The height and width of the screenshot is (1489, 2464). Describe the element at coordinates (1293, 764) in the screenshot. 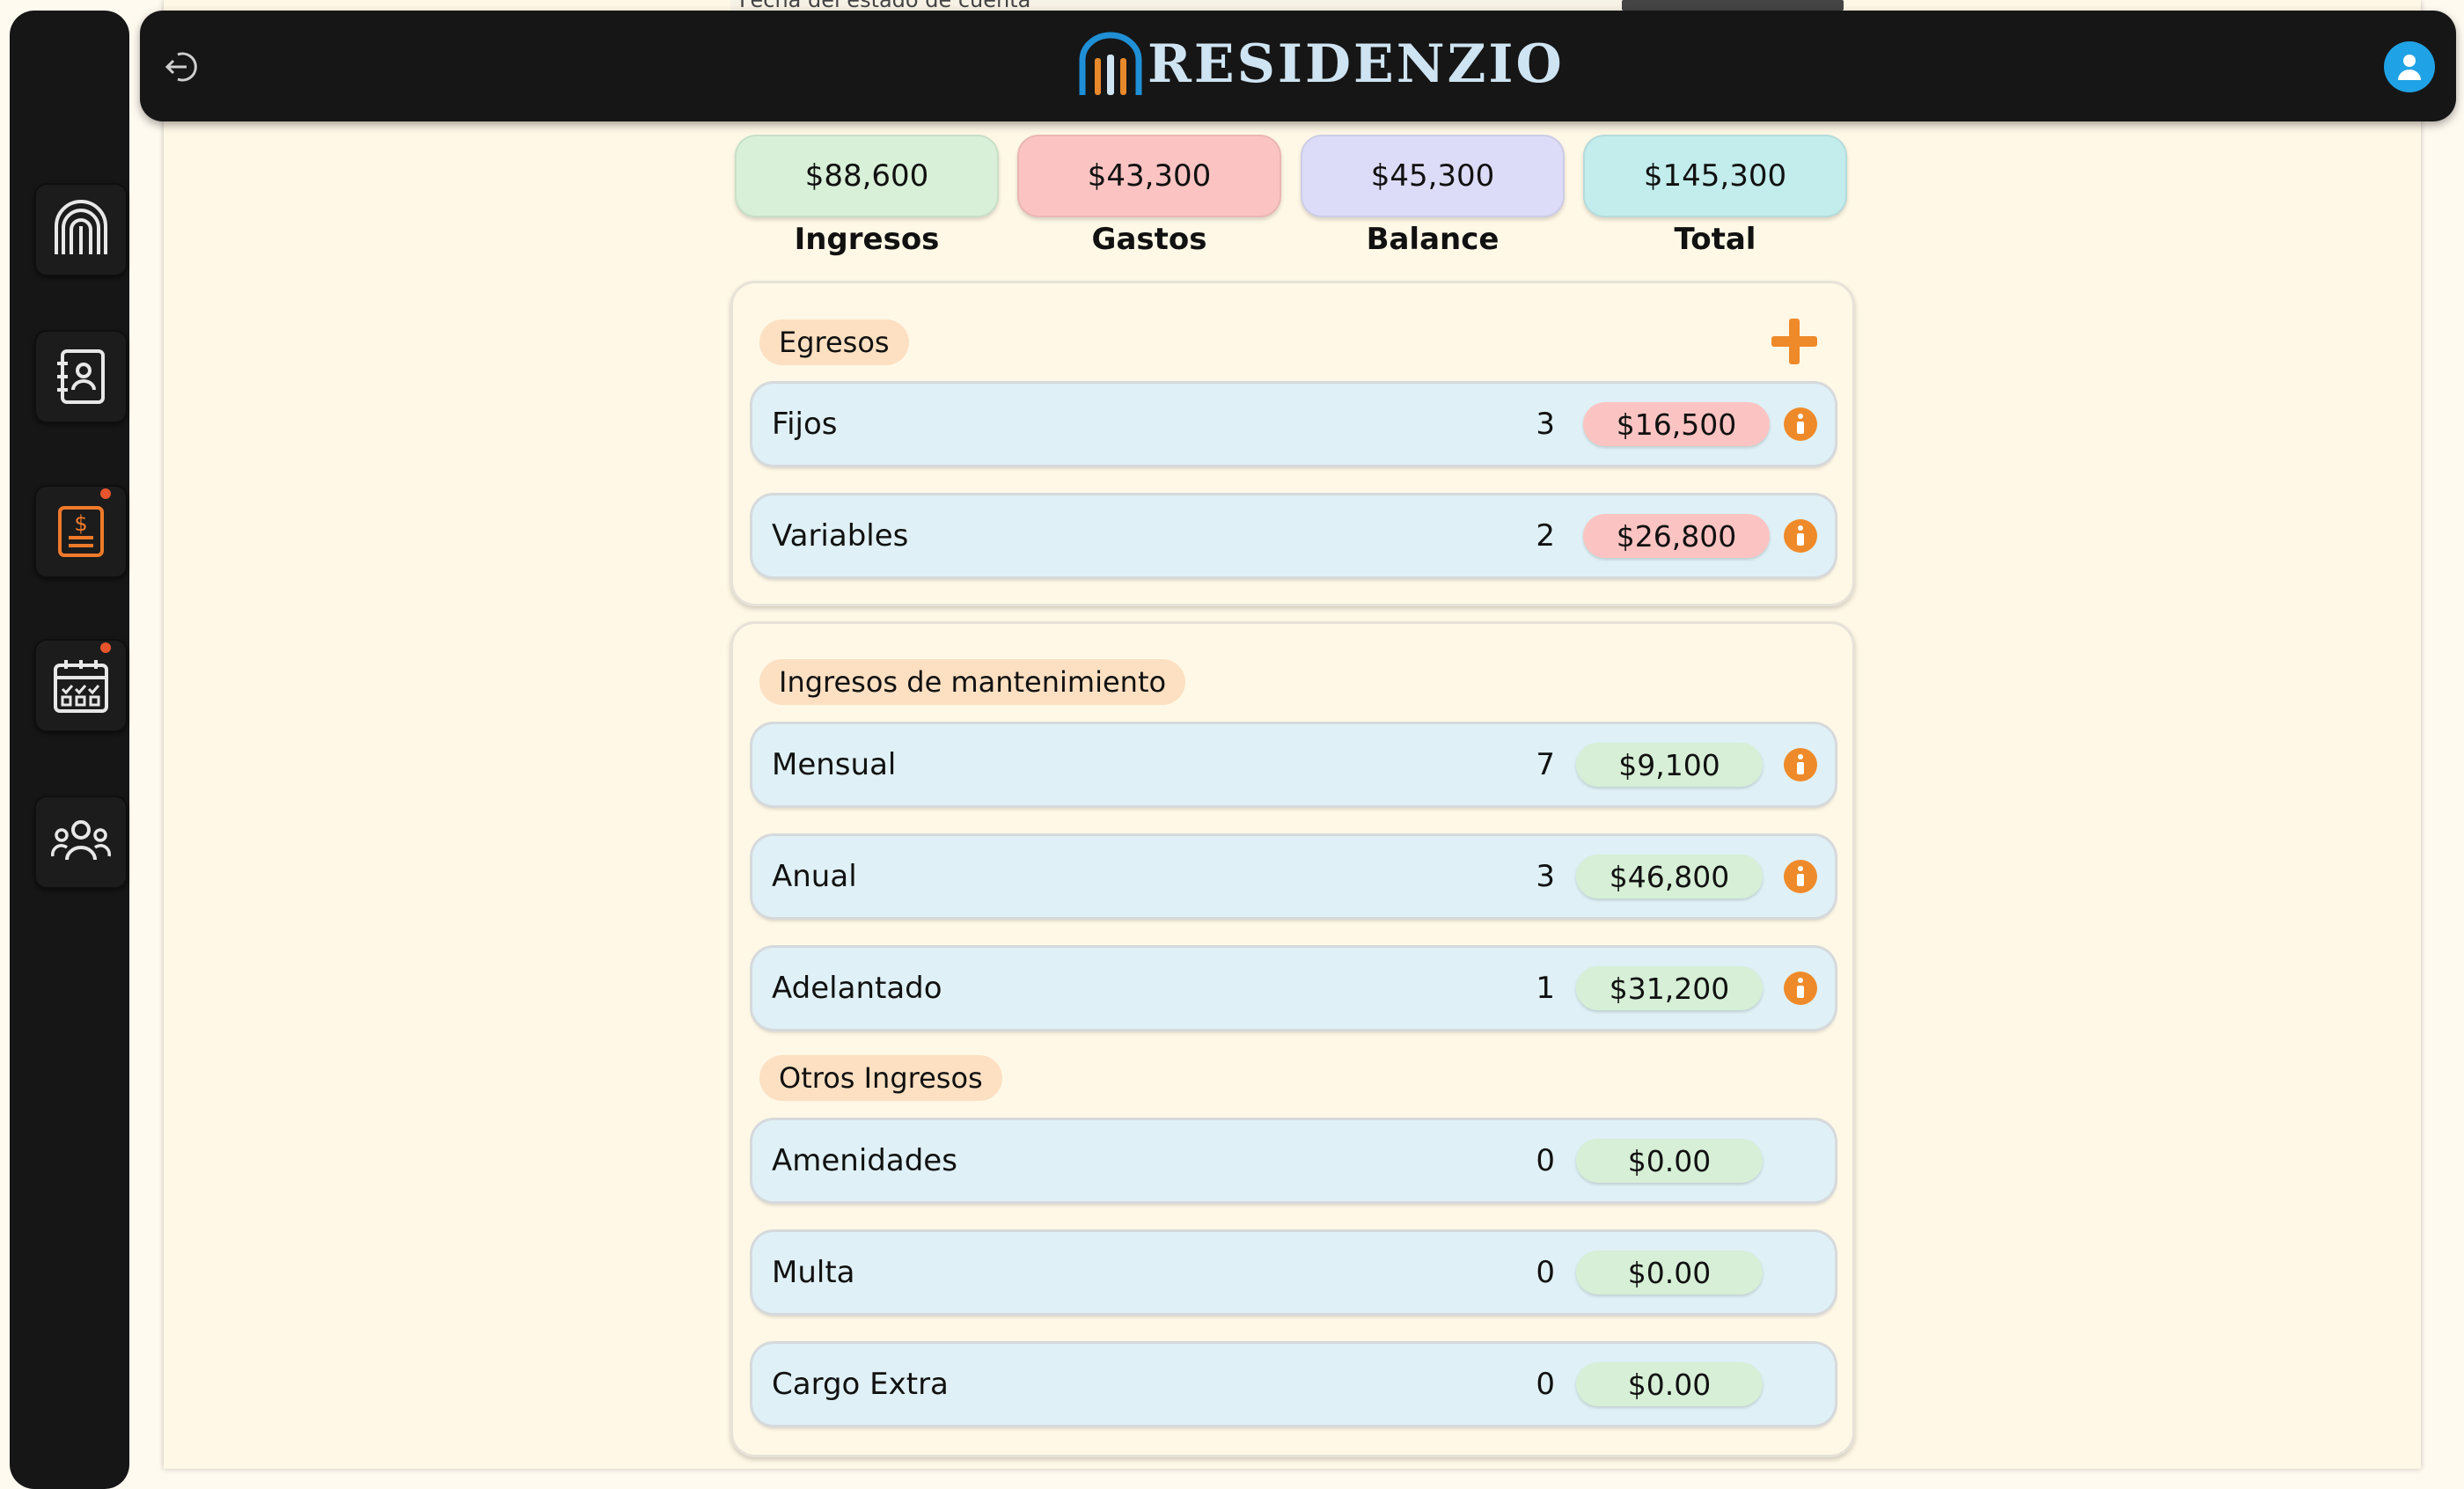

I see `list-item: Mensual 7 $9,100` at that location.